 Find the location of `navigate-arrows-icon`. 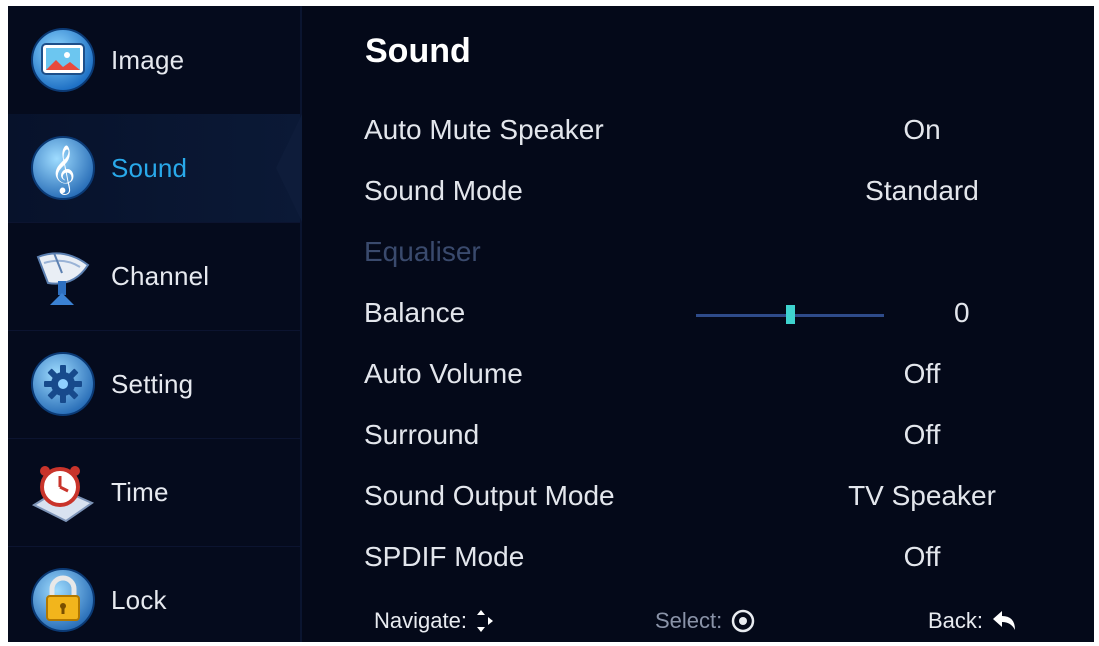

navigate-arrows-icon is located at coordinates (484, 621).